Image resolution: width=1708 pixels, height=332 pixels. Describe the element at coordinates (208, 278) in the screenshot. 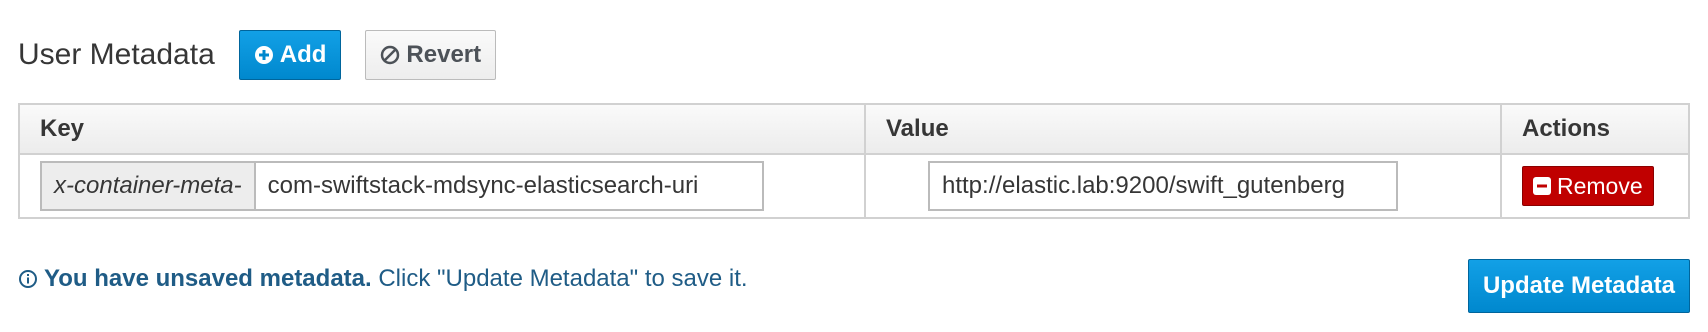

I see `notice-bold-text: You have unsaved metadata.` at that location.